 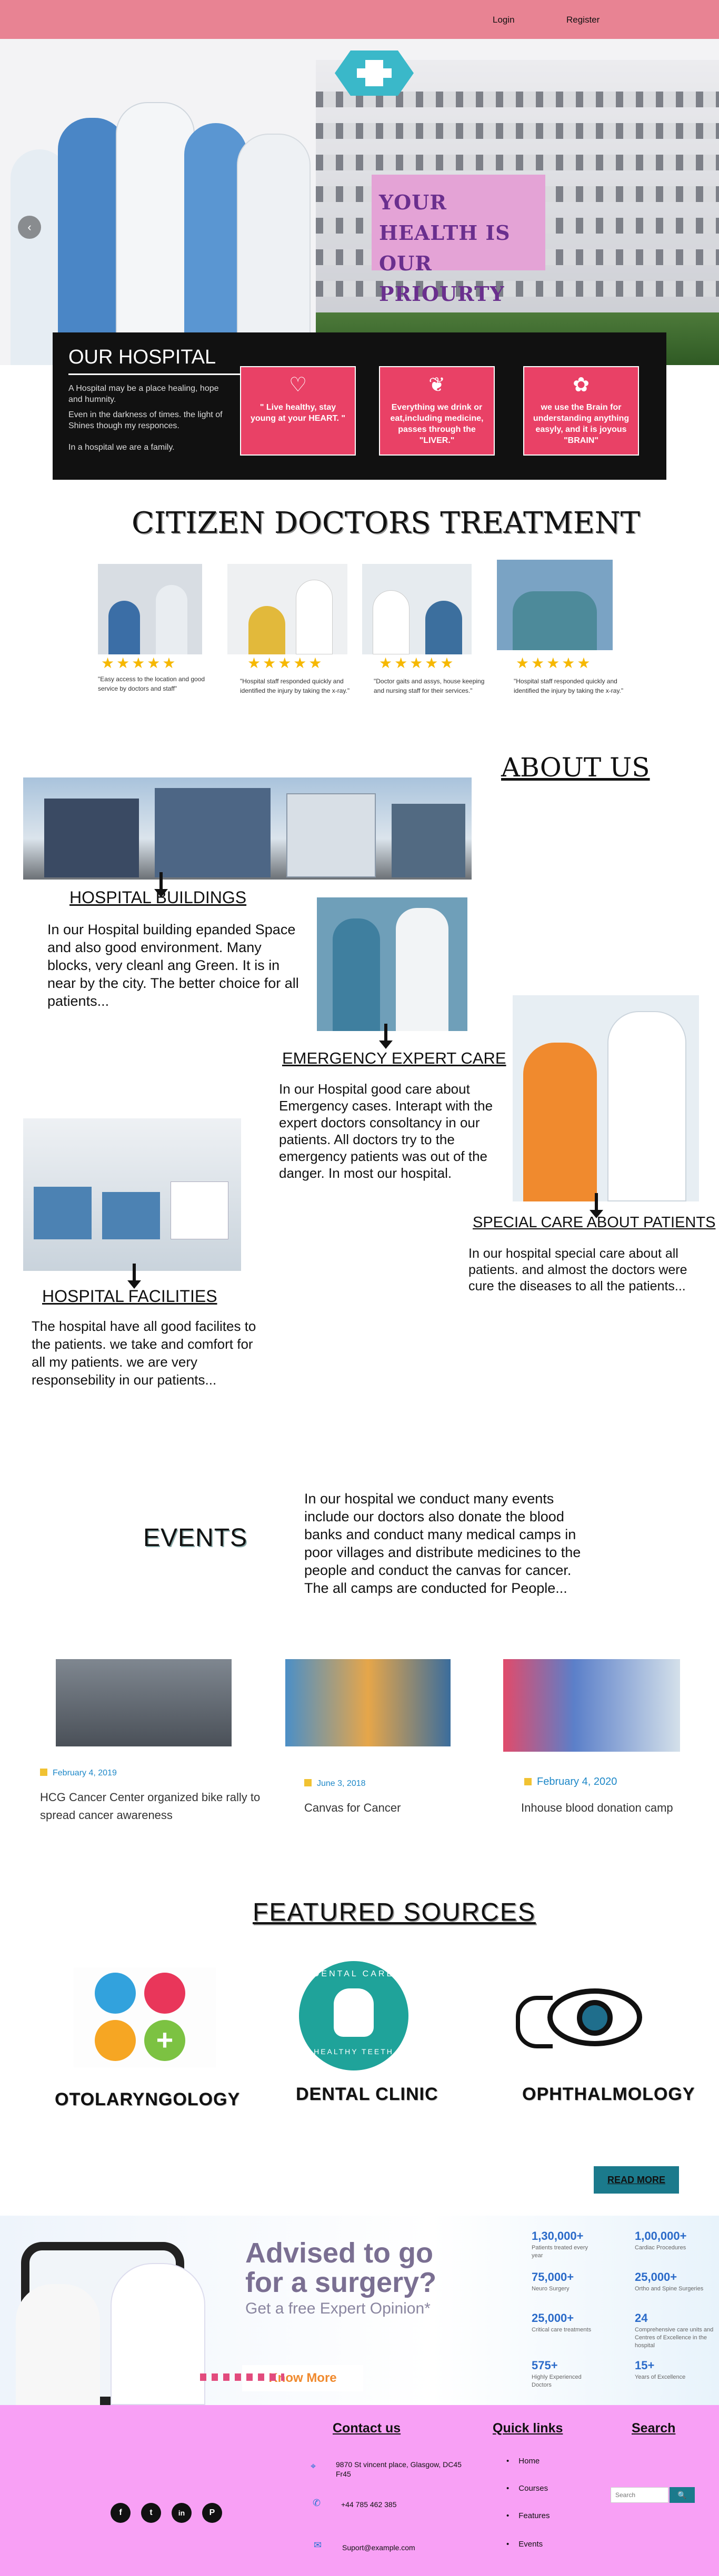 What do you see at coordinates (557, 2381) in the screenshot?
I see `stat-label-7: Highly Experienced Doctors` at bounding box center [557, 2381].